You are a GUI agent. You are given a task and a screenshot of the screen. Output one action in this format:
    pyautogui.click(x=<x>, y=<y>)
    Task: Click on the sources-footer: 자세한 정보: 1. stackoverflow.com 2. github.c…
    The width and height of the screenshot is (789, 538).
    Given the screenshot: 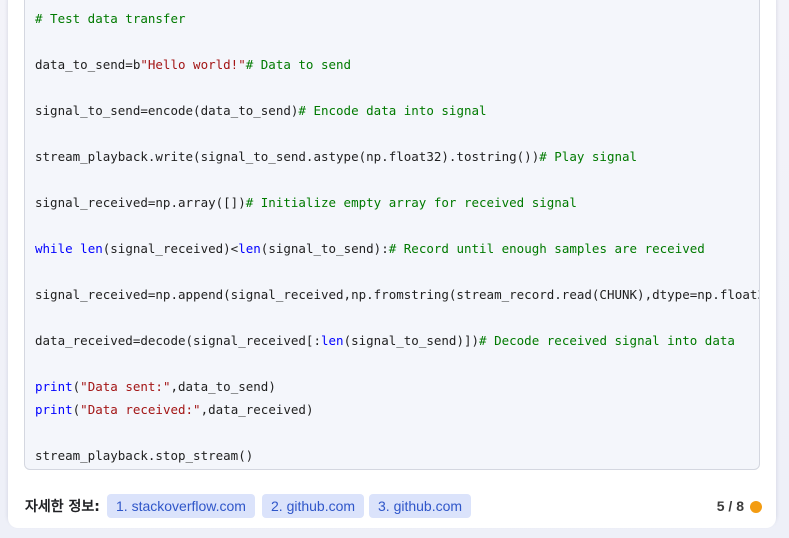 What is the action you would take?
    pyautogui.click(x=392, y=505)
    